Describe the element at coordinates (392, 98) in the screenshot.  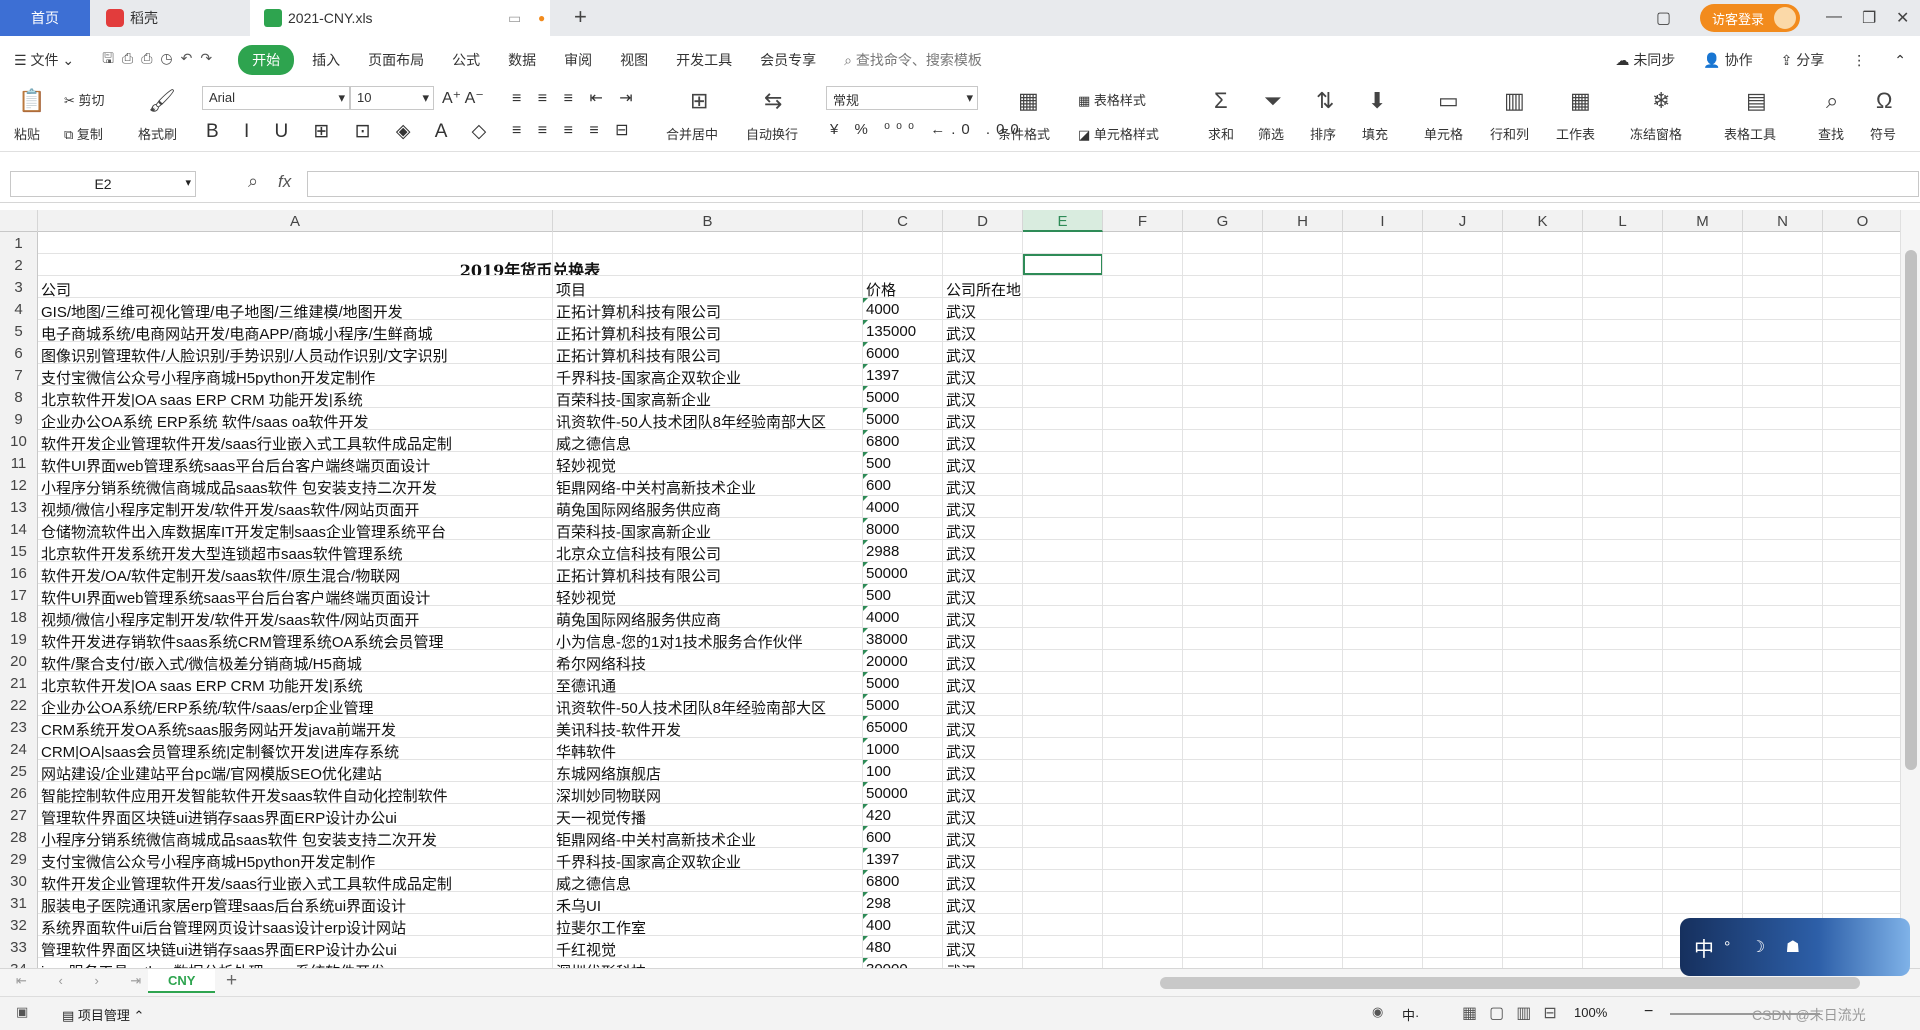
I see `font-size-select: 10 ▾` at that location.